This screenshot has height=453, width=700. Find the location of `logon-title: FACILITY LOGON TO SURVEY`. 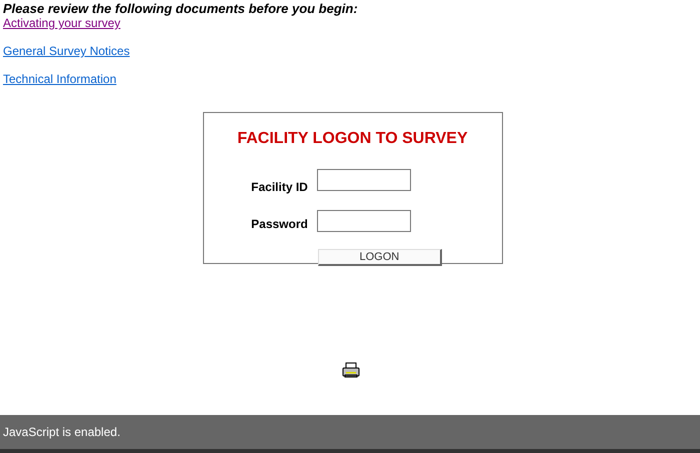

logon-title: FACILITY LOGON TO SURVEY is located at coordinates (352, 139).